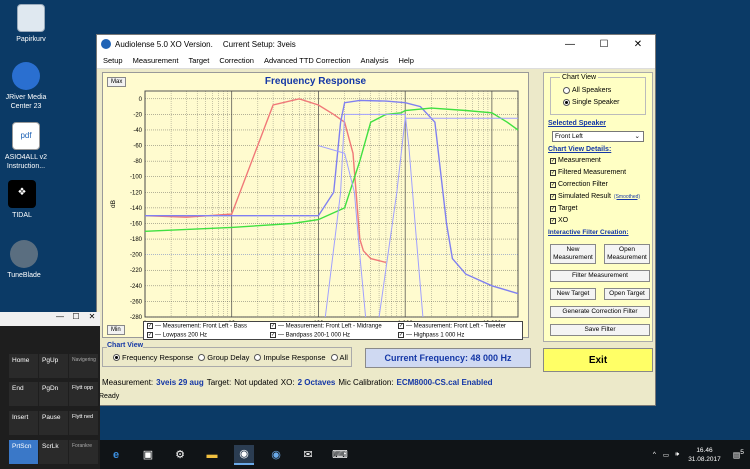  What do you see at coordinates (600, 312) in the screenshot?
I see `generate-correction-filter-button: Generate Correction Filter` at bounding box center [600, 312].